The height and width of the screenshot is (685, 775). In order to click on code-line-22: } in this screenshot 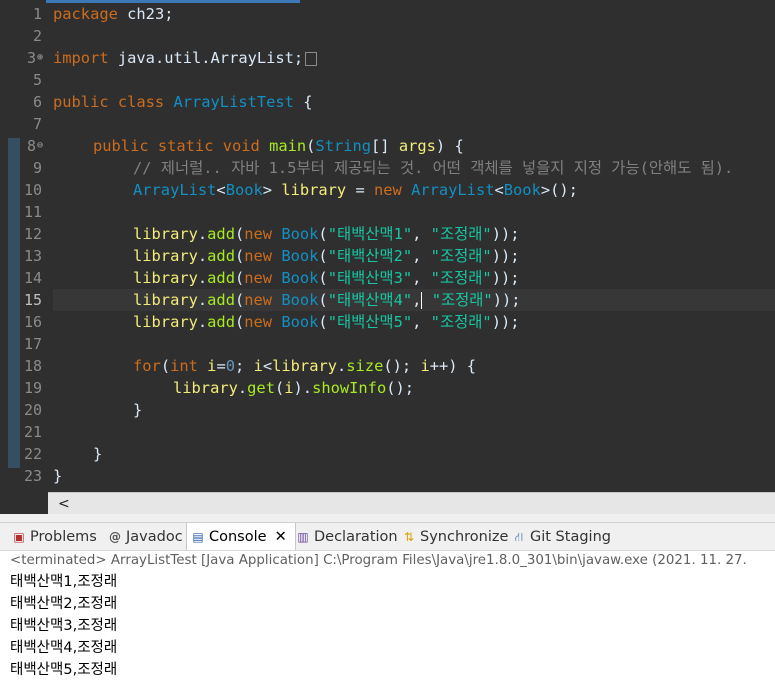, I will do `click(97, 454)`.